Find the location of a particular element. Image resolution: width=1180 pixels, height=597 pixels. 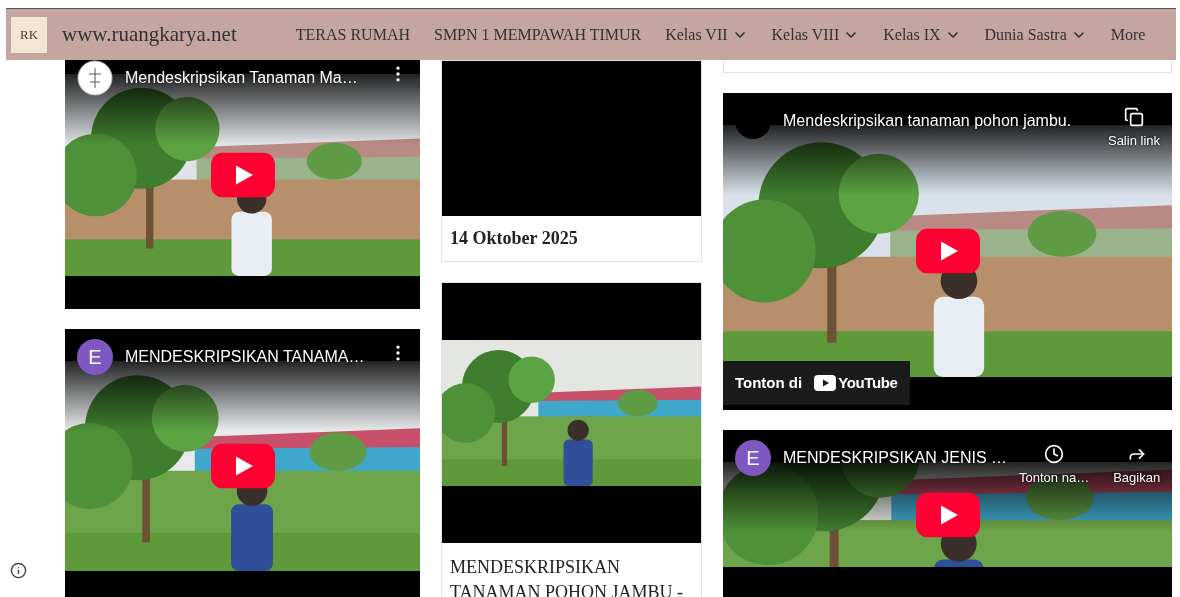

video-title: Mendeskripsikan tanaman pohon jambu. is located at coordinates (939, 121).